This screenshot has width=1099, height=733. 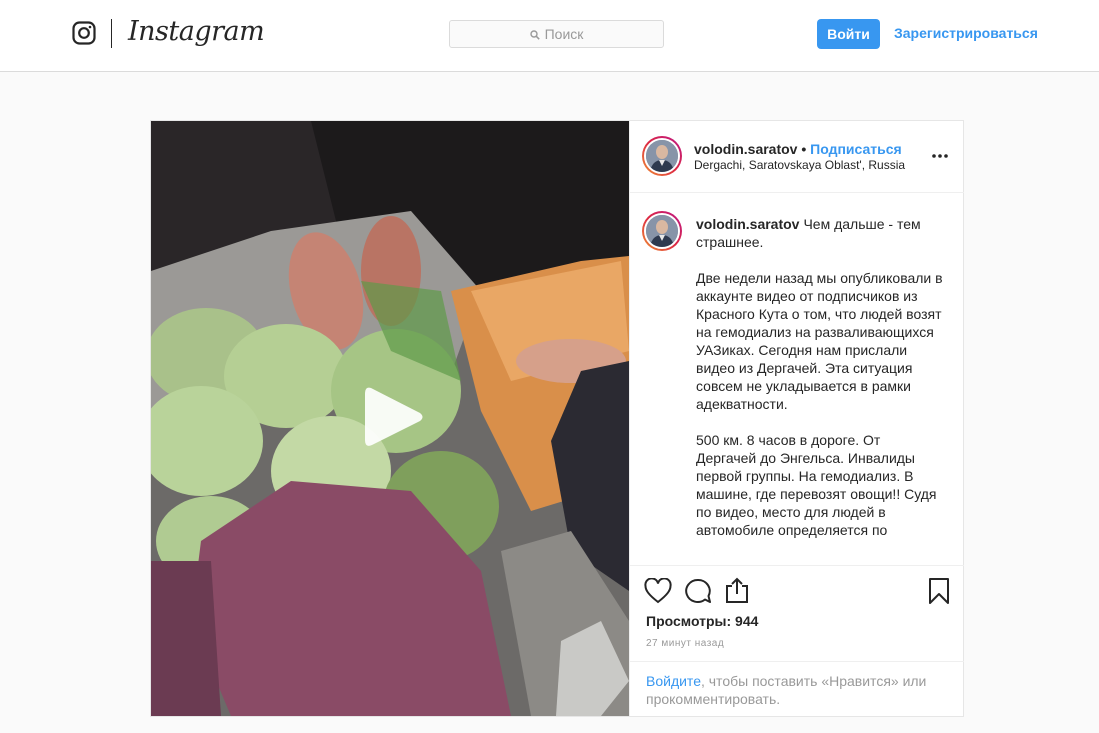 I want to click on top-navigation-bar: Instagram Поиск Войти Зарегистрироваться, so click(x=549, y=36).